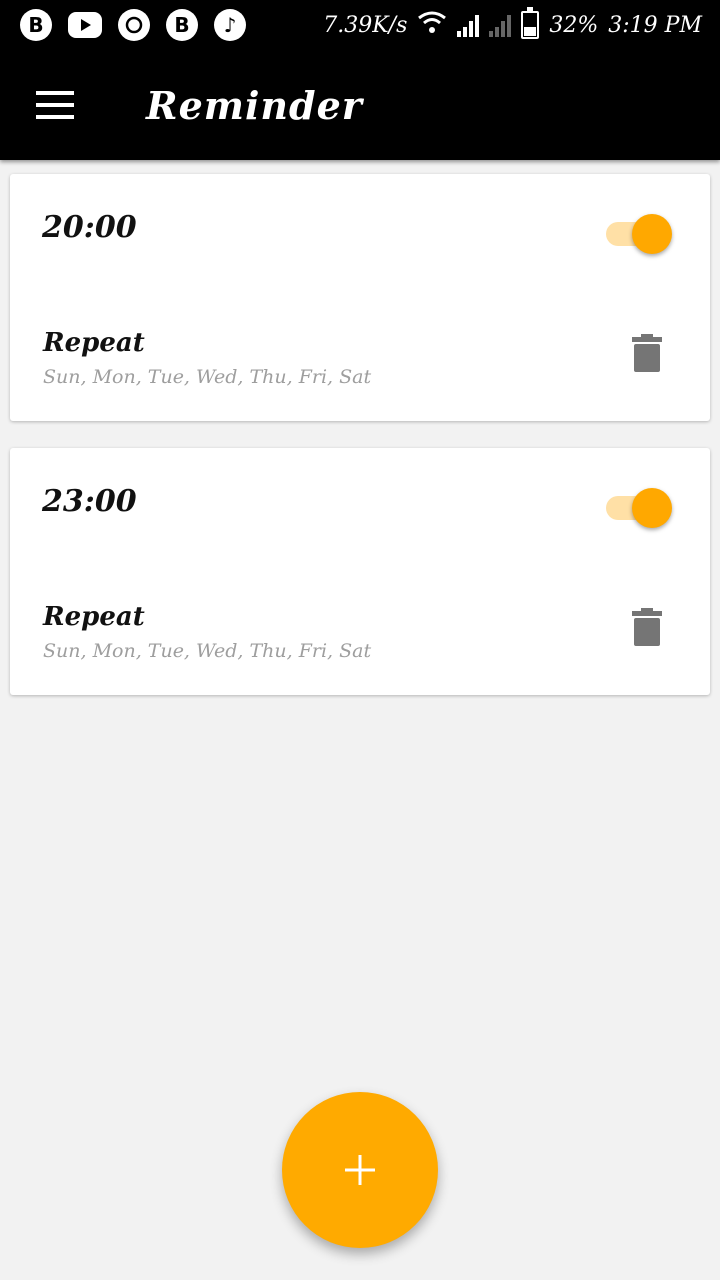  I want to click on reminder-time: 20:00, so click(89, 227).